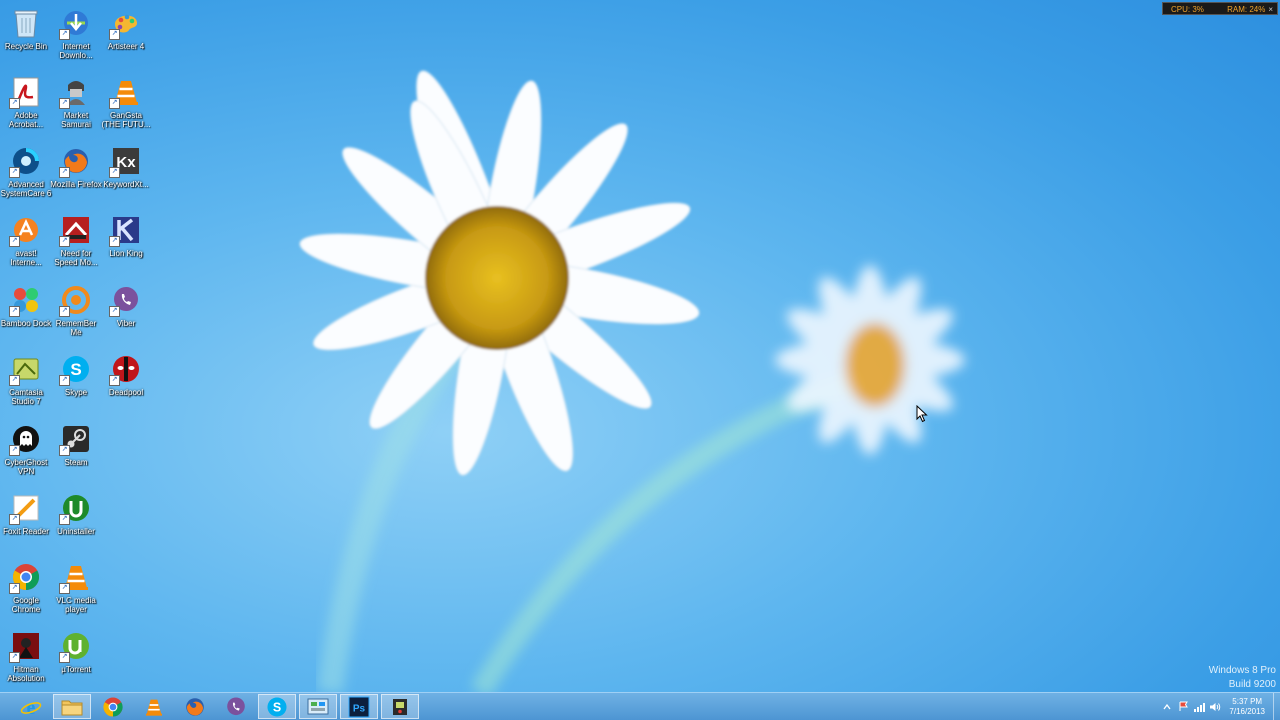 The image size is (1280, 720). I want to click on keywordxtreme-icon: Kx ↗, so click(126, 161).